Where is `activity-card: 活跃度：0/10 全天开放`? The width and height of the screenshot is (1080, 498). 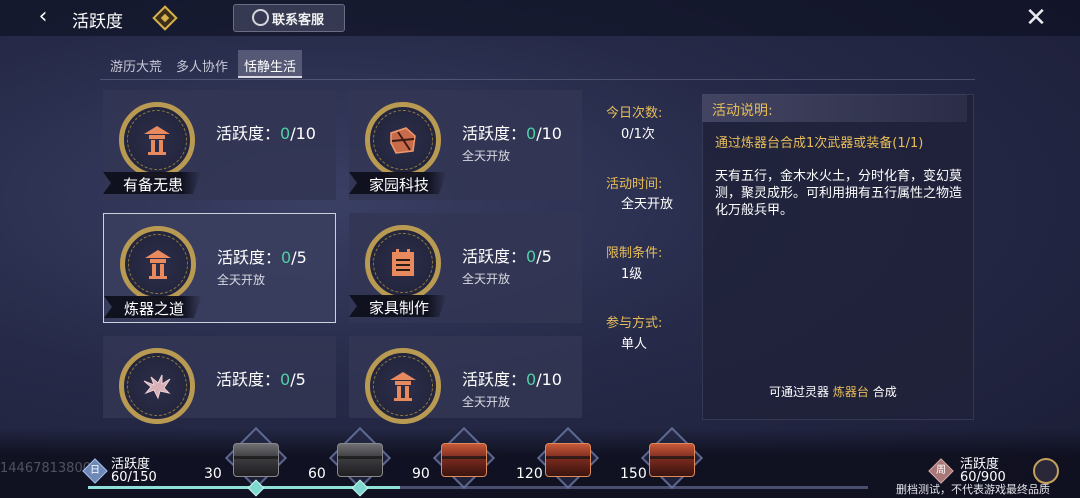
activity-card: 活跃度：0/10 全天开放 is located at coordinates (465, 380).